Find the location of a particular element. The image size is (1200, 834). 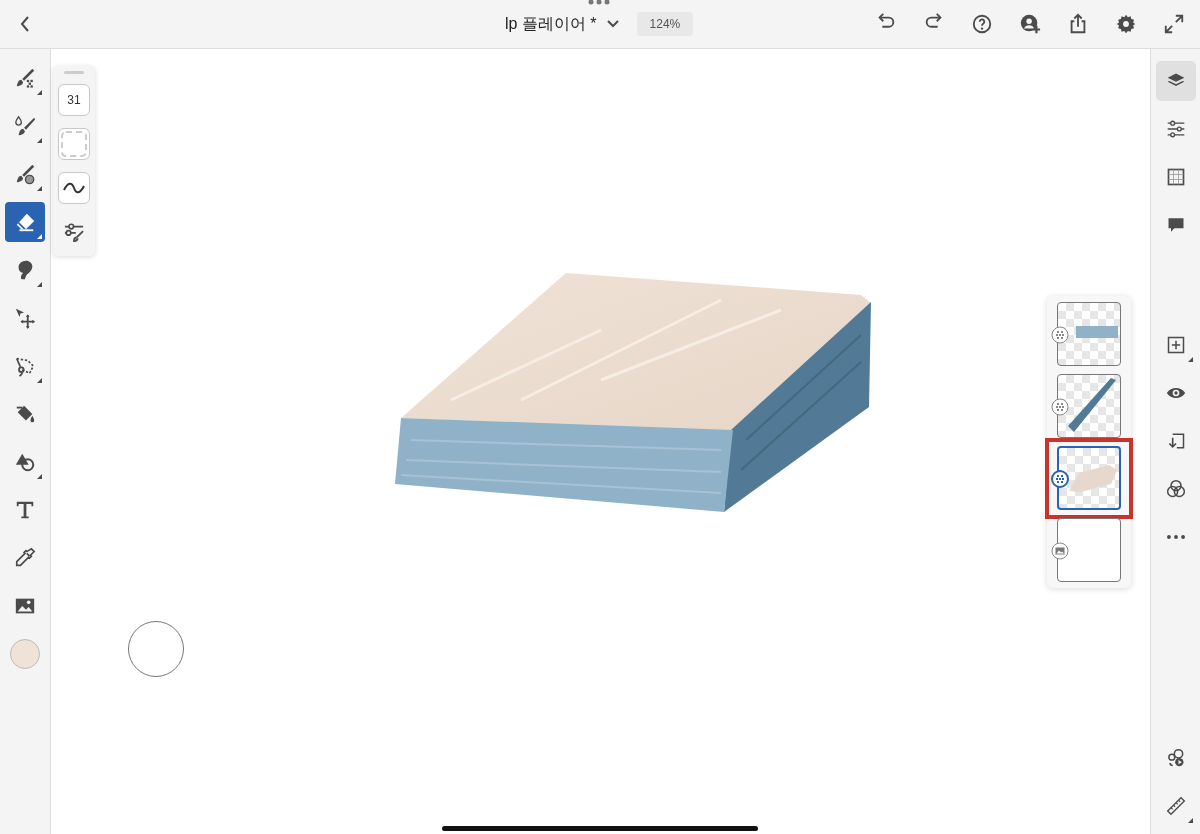

brush-settings-icon is located at coordinates (74, 232).